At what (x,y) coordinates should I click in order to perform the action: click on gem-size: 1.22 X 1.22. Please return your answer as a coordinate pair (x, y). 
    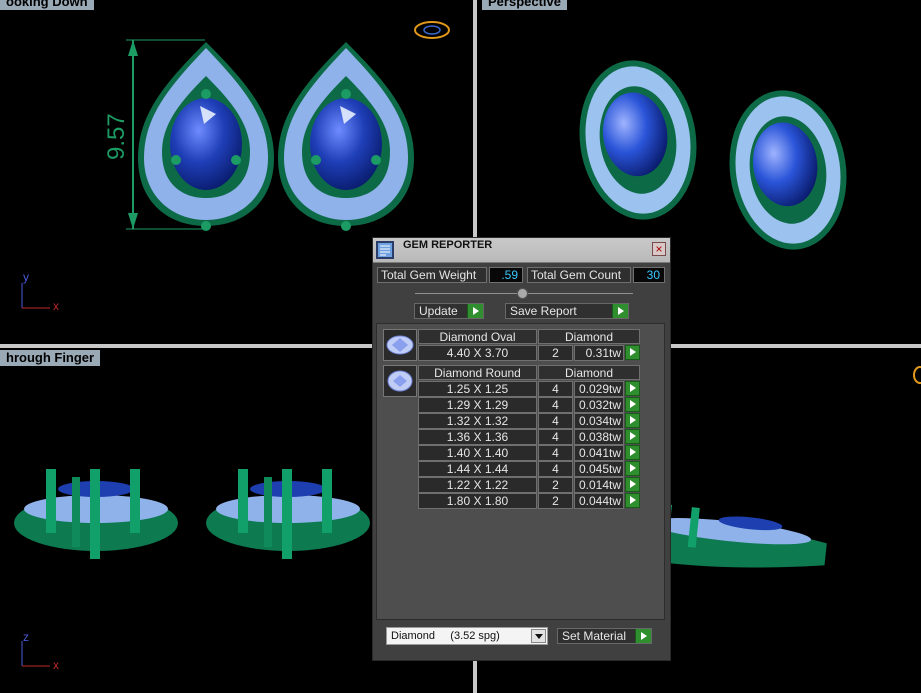
    Looking at the image, I should click on (477, 485).